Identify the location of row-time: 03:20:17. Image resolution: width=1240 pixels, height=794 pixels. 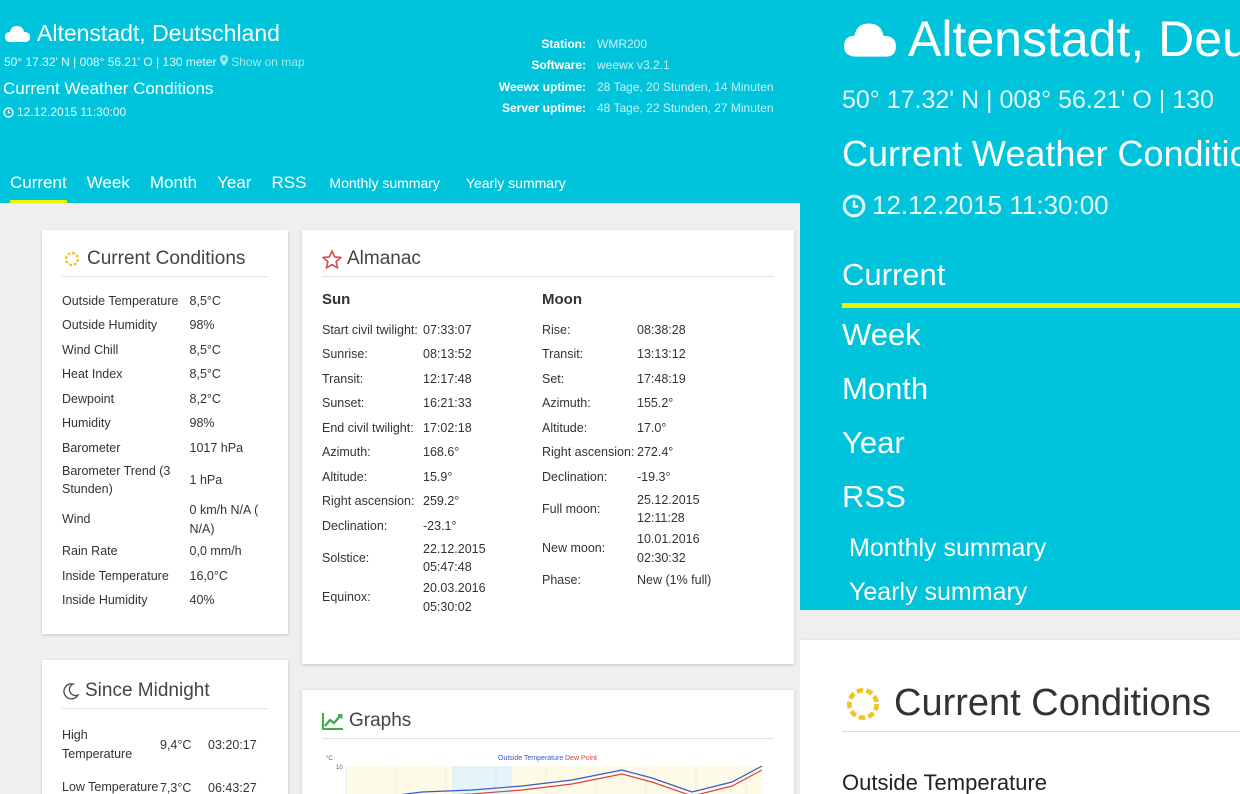
(232, 744).